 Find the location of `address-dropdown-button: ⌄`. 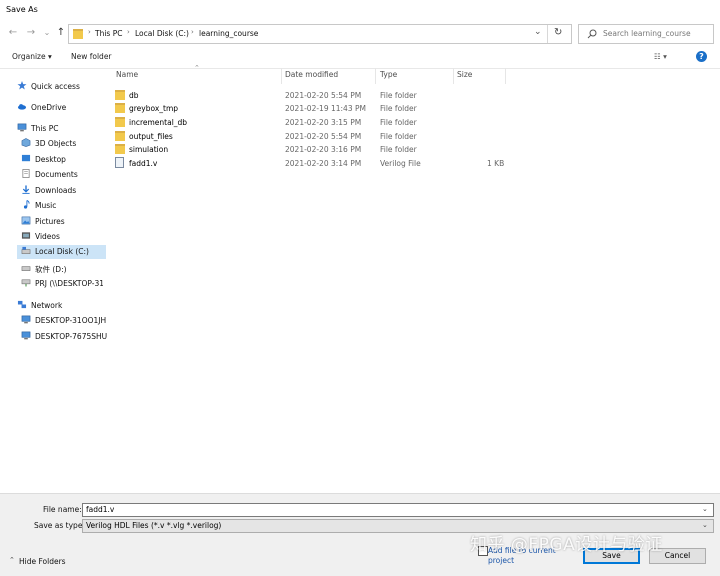

address-dropdown-button: ⌄ is located at coordinates (538, 32).